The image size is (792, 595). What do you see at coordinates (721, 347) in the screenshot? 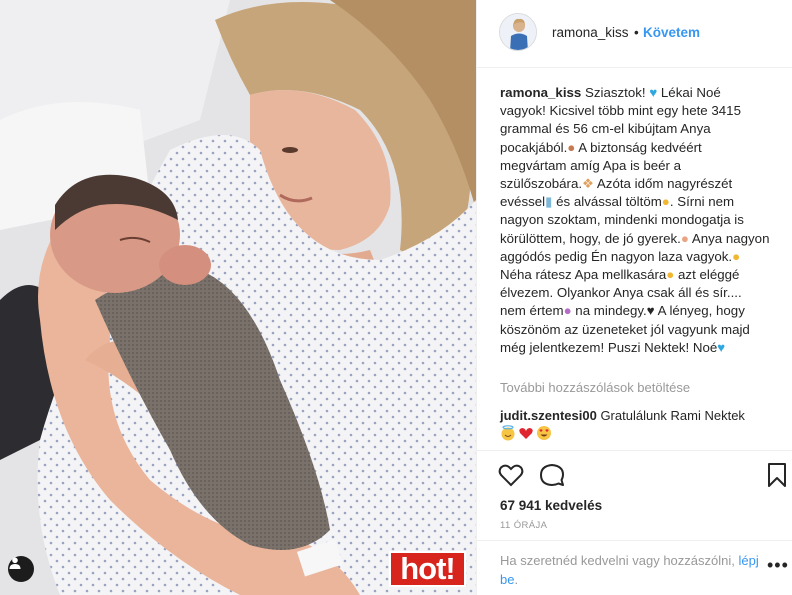
I see `blue-heart-icon-end: ♥` at bounding box center [721, 347].